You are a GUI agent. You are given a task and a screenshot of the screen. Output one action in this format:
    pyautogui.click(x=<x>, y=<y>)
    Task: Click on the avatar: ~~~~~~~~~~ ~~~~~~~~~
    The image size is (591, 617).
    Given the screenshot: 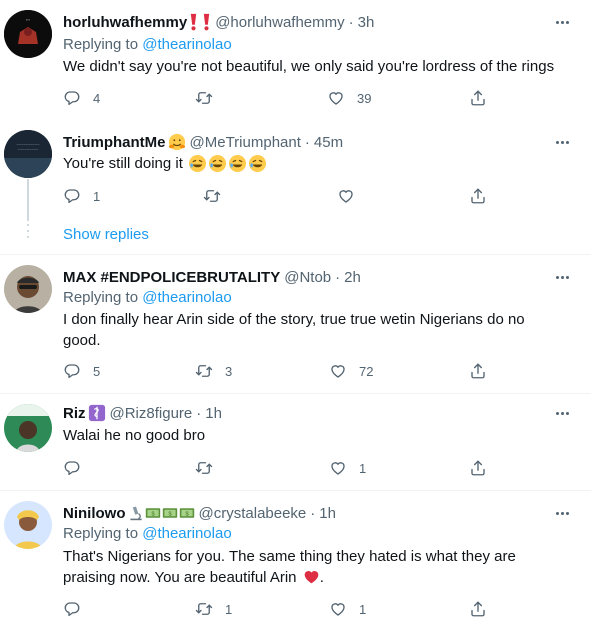 What is the action you would take?
    pyautogui.click(x=28, y=154)
    